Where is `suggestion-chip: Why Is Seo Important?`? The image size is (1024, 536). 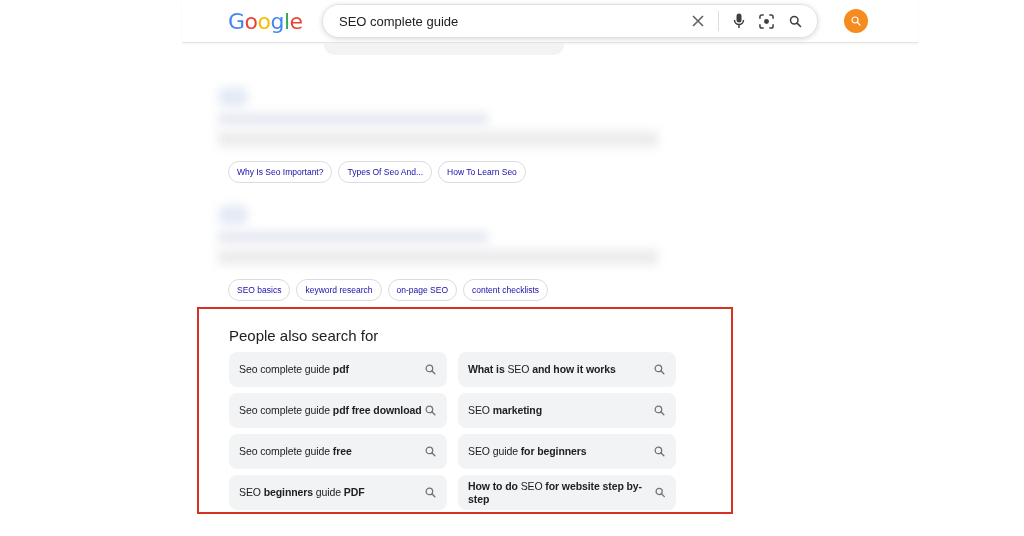
suggestion-chip: Why Is Seo Important? is located at coordinates (280, 172).